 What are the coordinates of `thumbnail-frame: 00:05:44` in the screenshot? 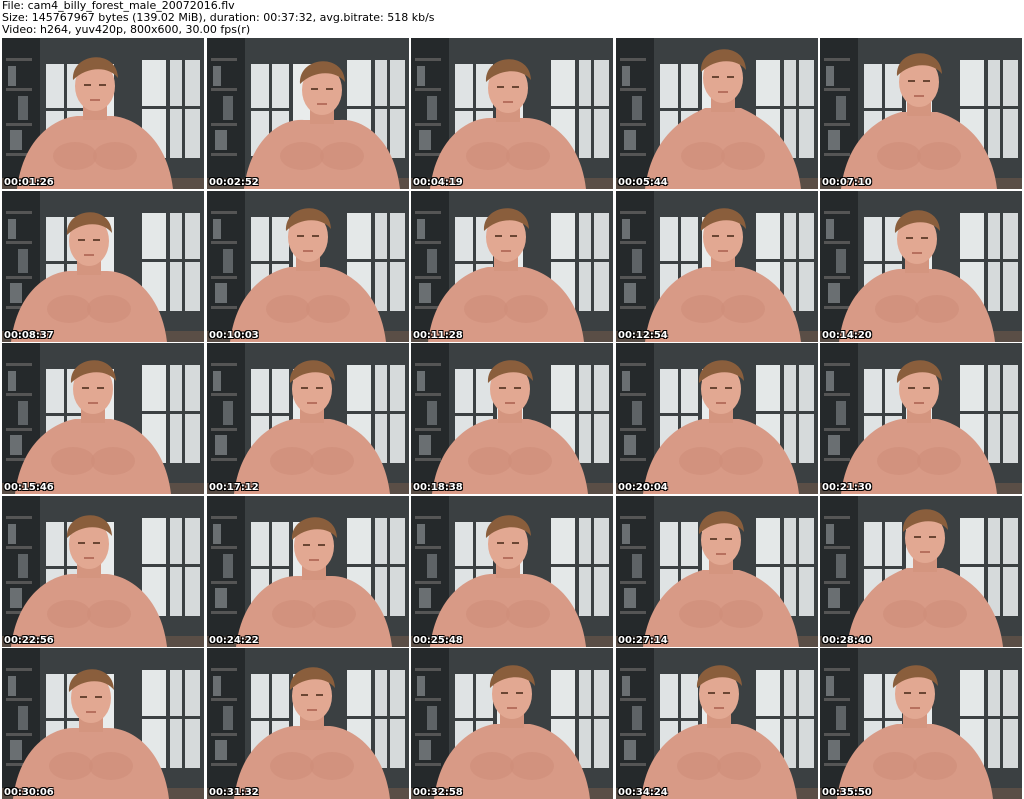 It's located at (717, 113).